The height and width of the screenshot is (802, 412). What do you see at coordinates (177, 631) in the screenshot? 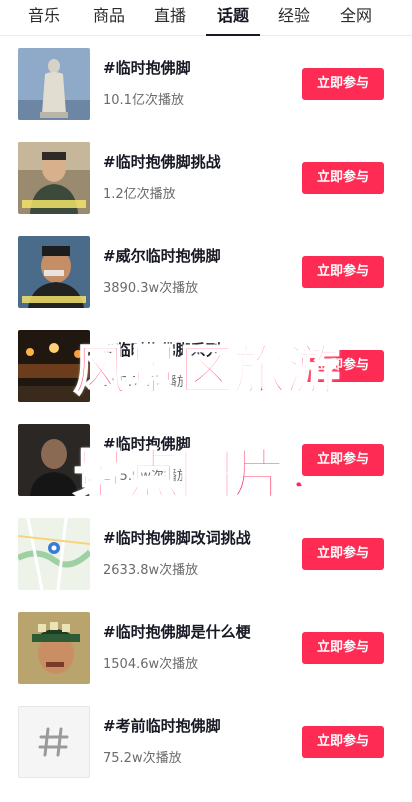
I see `topic-title: #临时抱佛脚是什么梗` at bounding box center [177, 631].